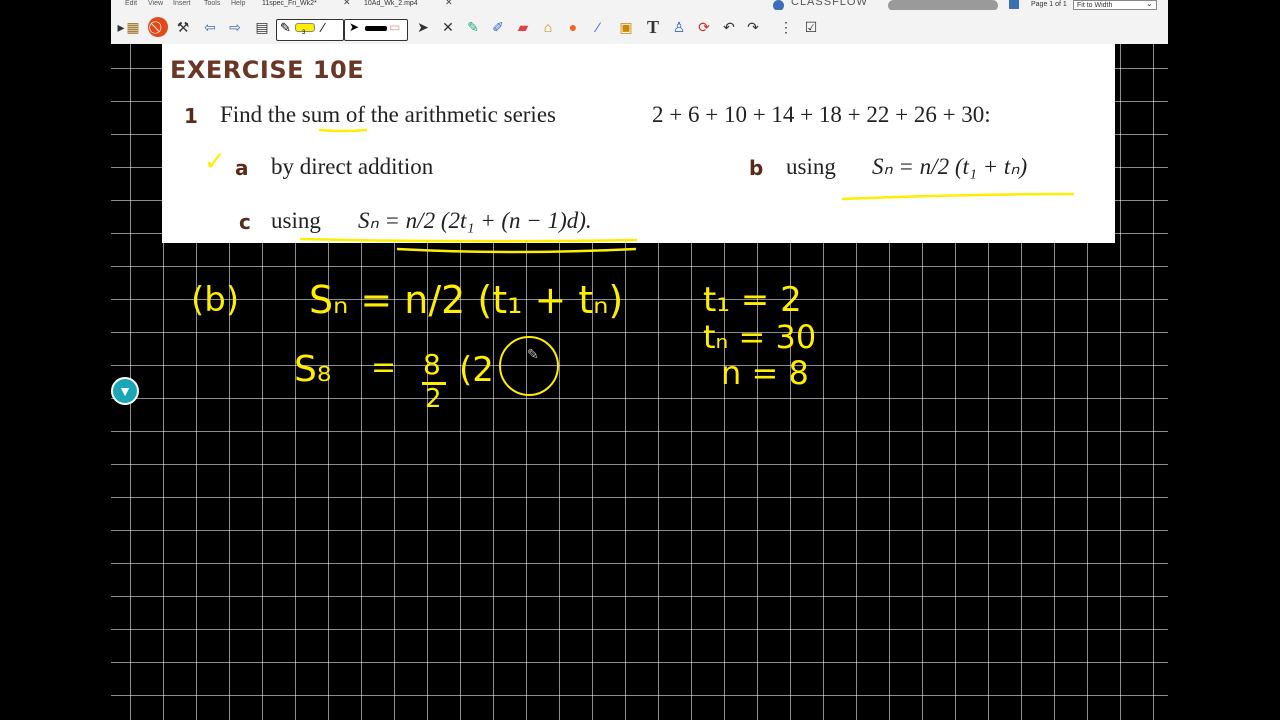 The height and width of the screenshot is (720, 1280). Describe the element at coordinates (653, 27) in the screenshot. I see `text-icon: T` at that location.